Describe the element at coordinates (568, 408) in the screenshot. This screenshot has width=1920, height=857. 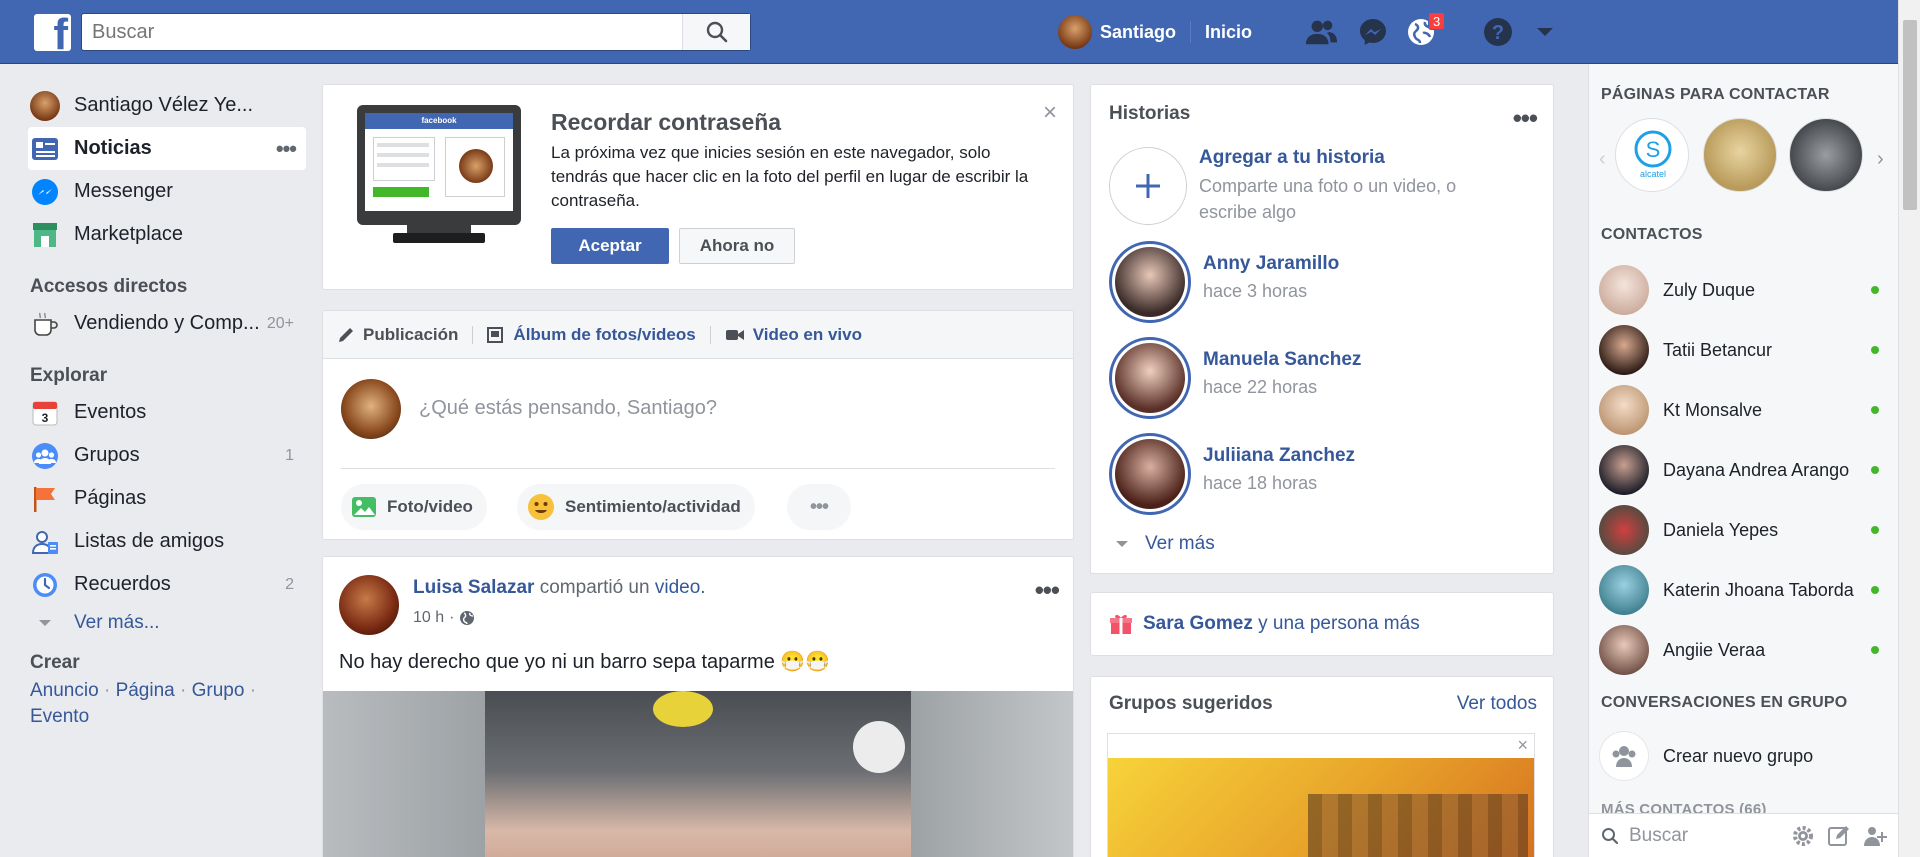
I see `composer-input: ¿Qué estás pensando, Santiago?` at that location.